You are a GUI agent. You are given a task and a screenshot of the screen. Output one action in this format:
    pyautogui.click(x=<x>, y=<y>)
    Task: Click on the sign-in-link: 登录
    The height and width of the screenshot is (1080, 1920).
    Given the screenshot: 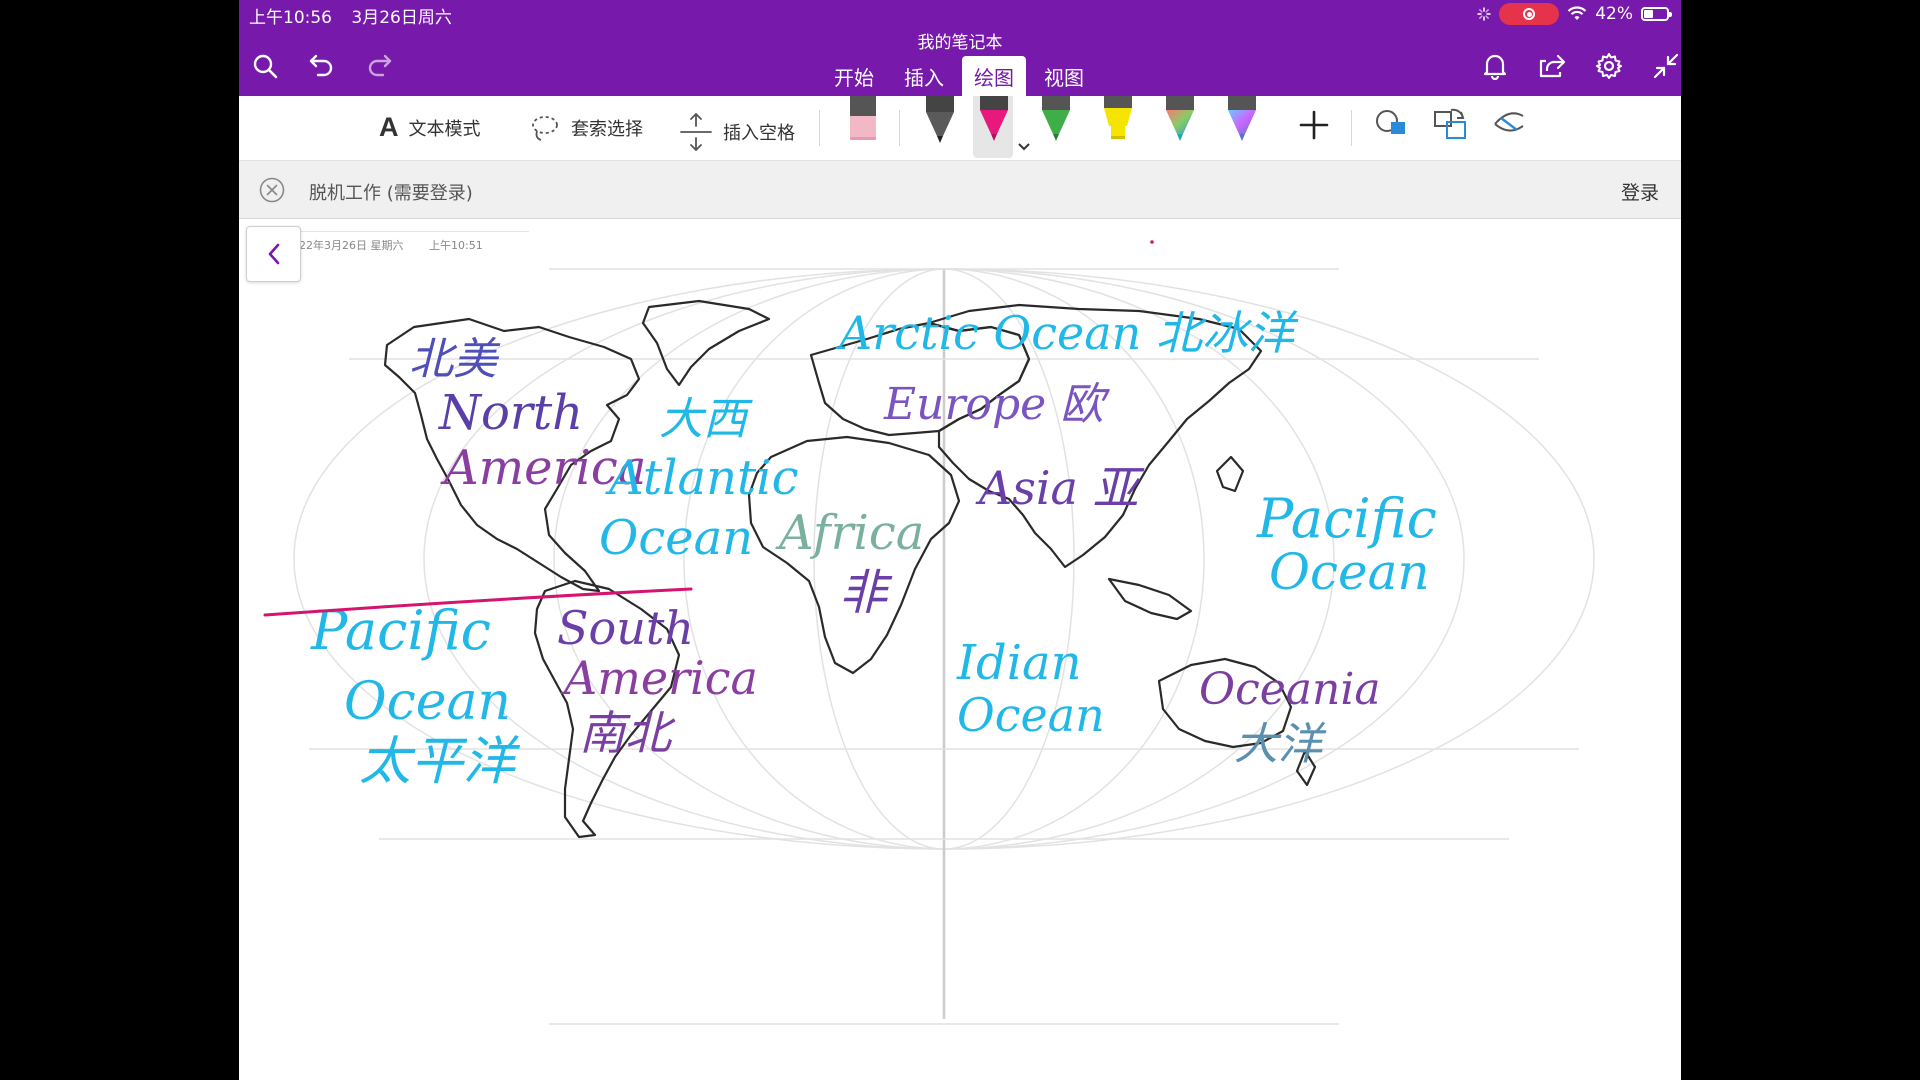 What is the action you would take?
    pyautogui.click(x=1640, y=191)
    